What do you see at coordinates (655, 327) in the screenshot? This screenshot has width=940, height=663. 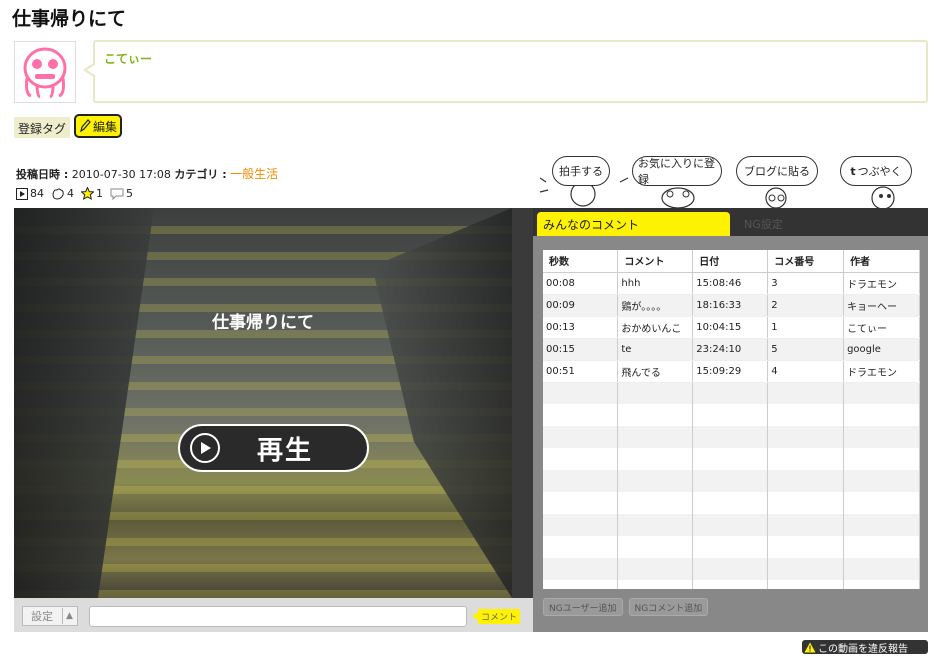 I see `cell-comment: おかめいんこ` at bounding box center [655, 327].